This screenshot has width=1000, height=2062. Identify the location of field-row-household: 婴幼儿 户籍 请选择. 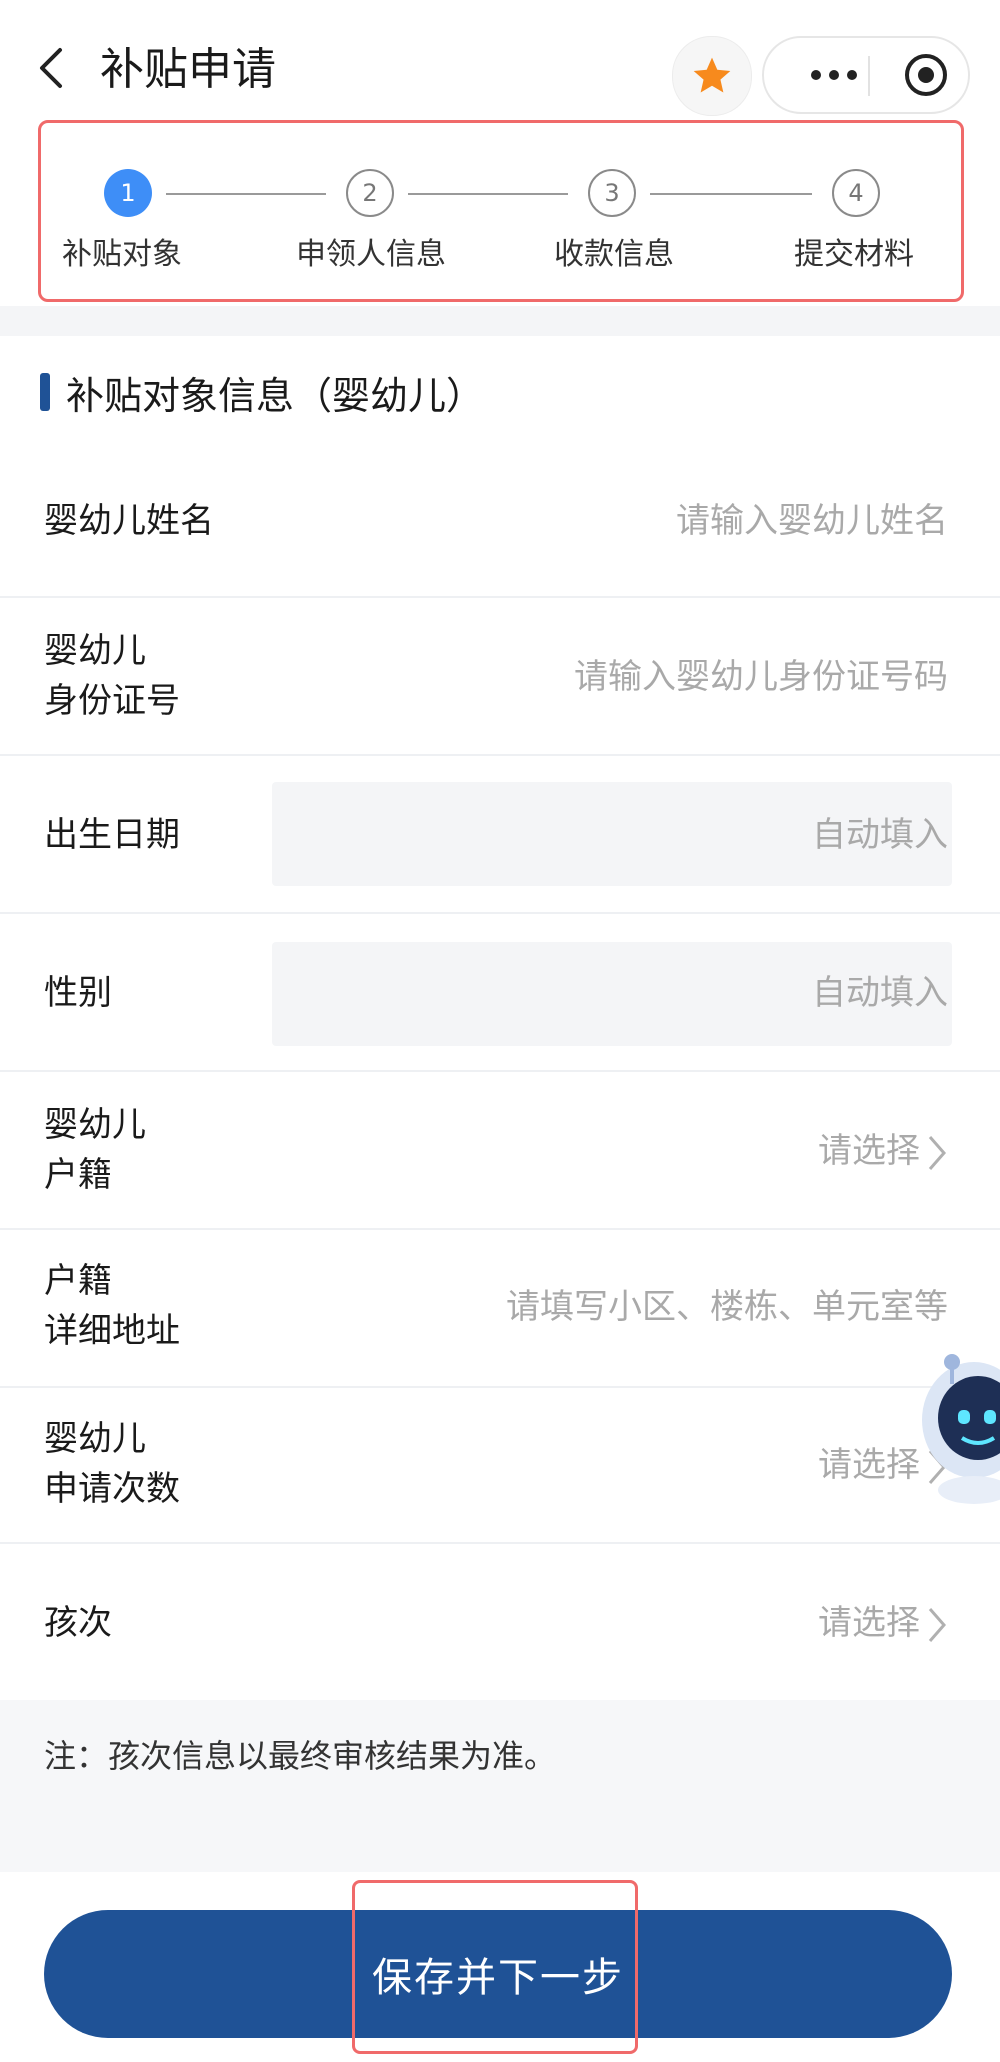
(500, 1151).